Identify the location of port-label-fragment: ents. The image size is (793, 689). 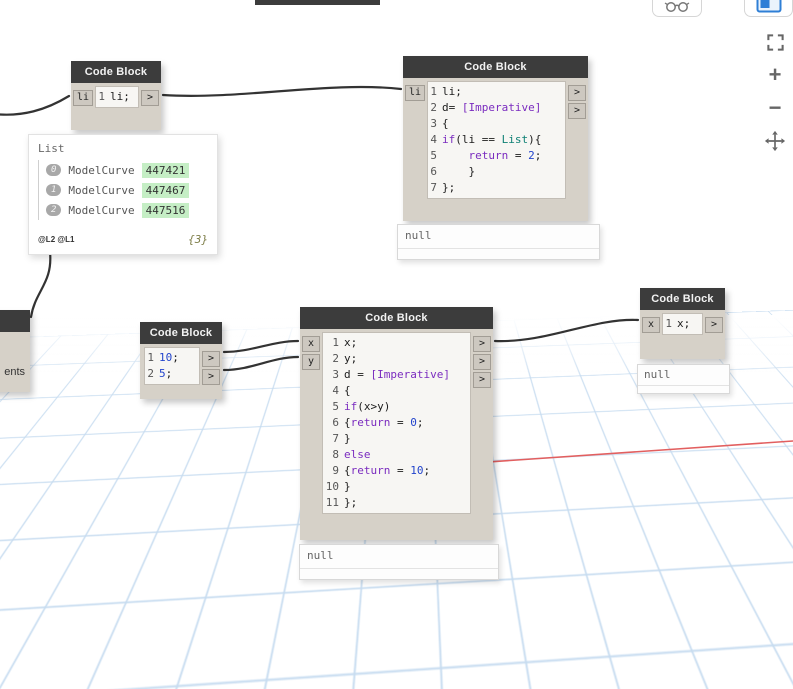
(14, 372).